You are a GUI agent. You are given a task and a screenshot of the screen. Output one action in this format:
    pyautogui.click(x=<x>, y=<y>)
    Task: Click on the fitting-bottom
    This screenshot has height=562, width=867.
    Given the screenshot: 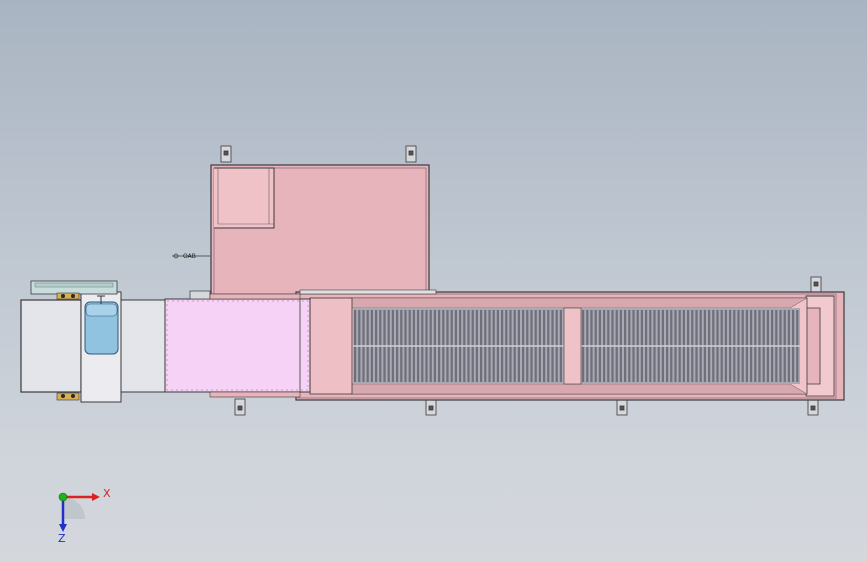 What is the action you would take?
    pyautogui.click(x=68, y=396)
    